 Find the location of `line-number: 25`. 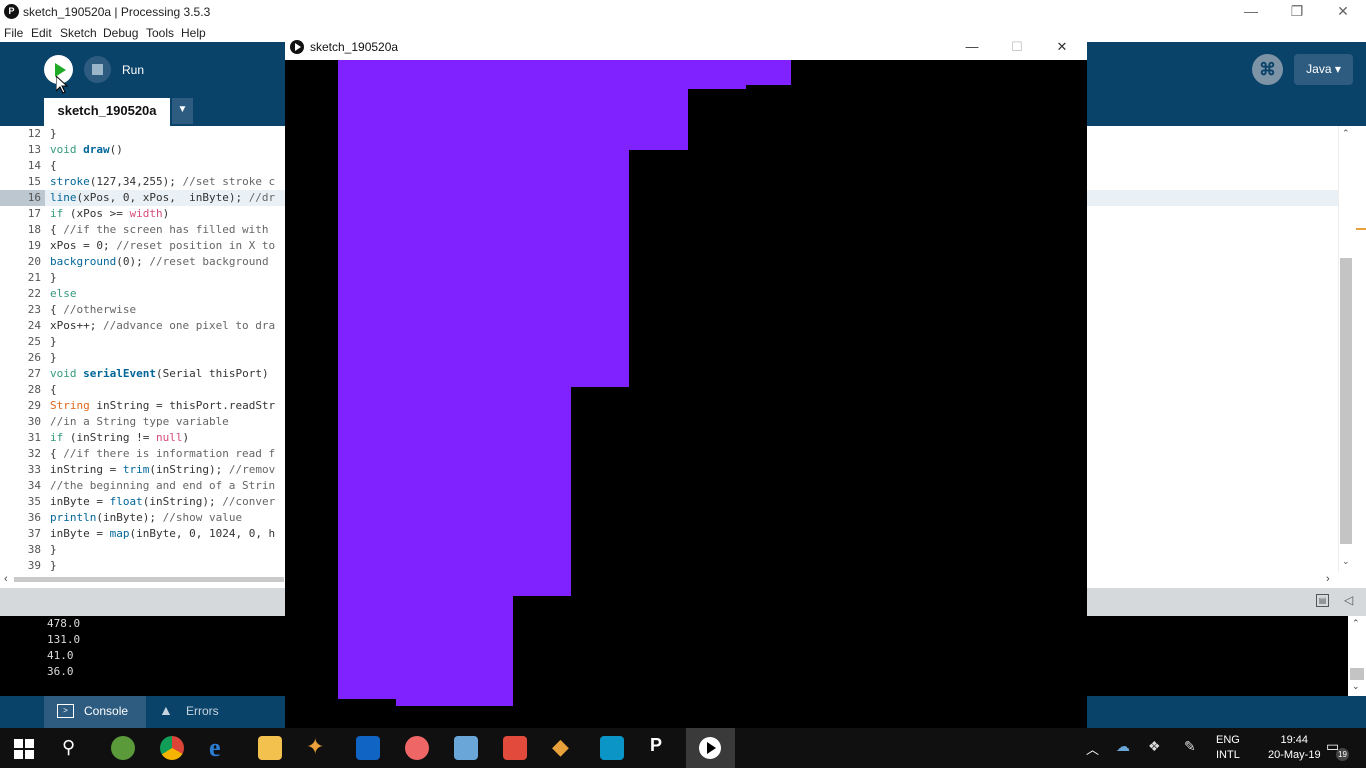

line-number: 25 is located at coordinates (34, 341).